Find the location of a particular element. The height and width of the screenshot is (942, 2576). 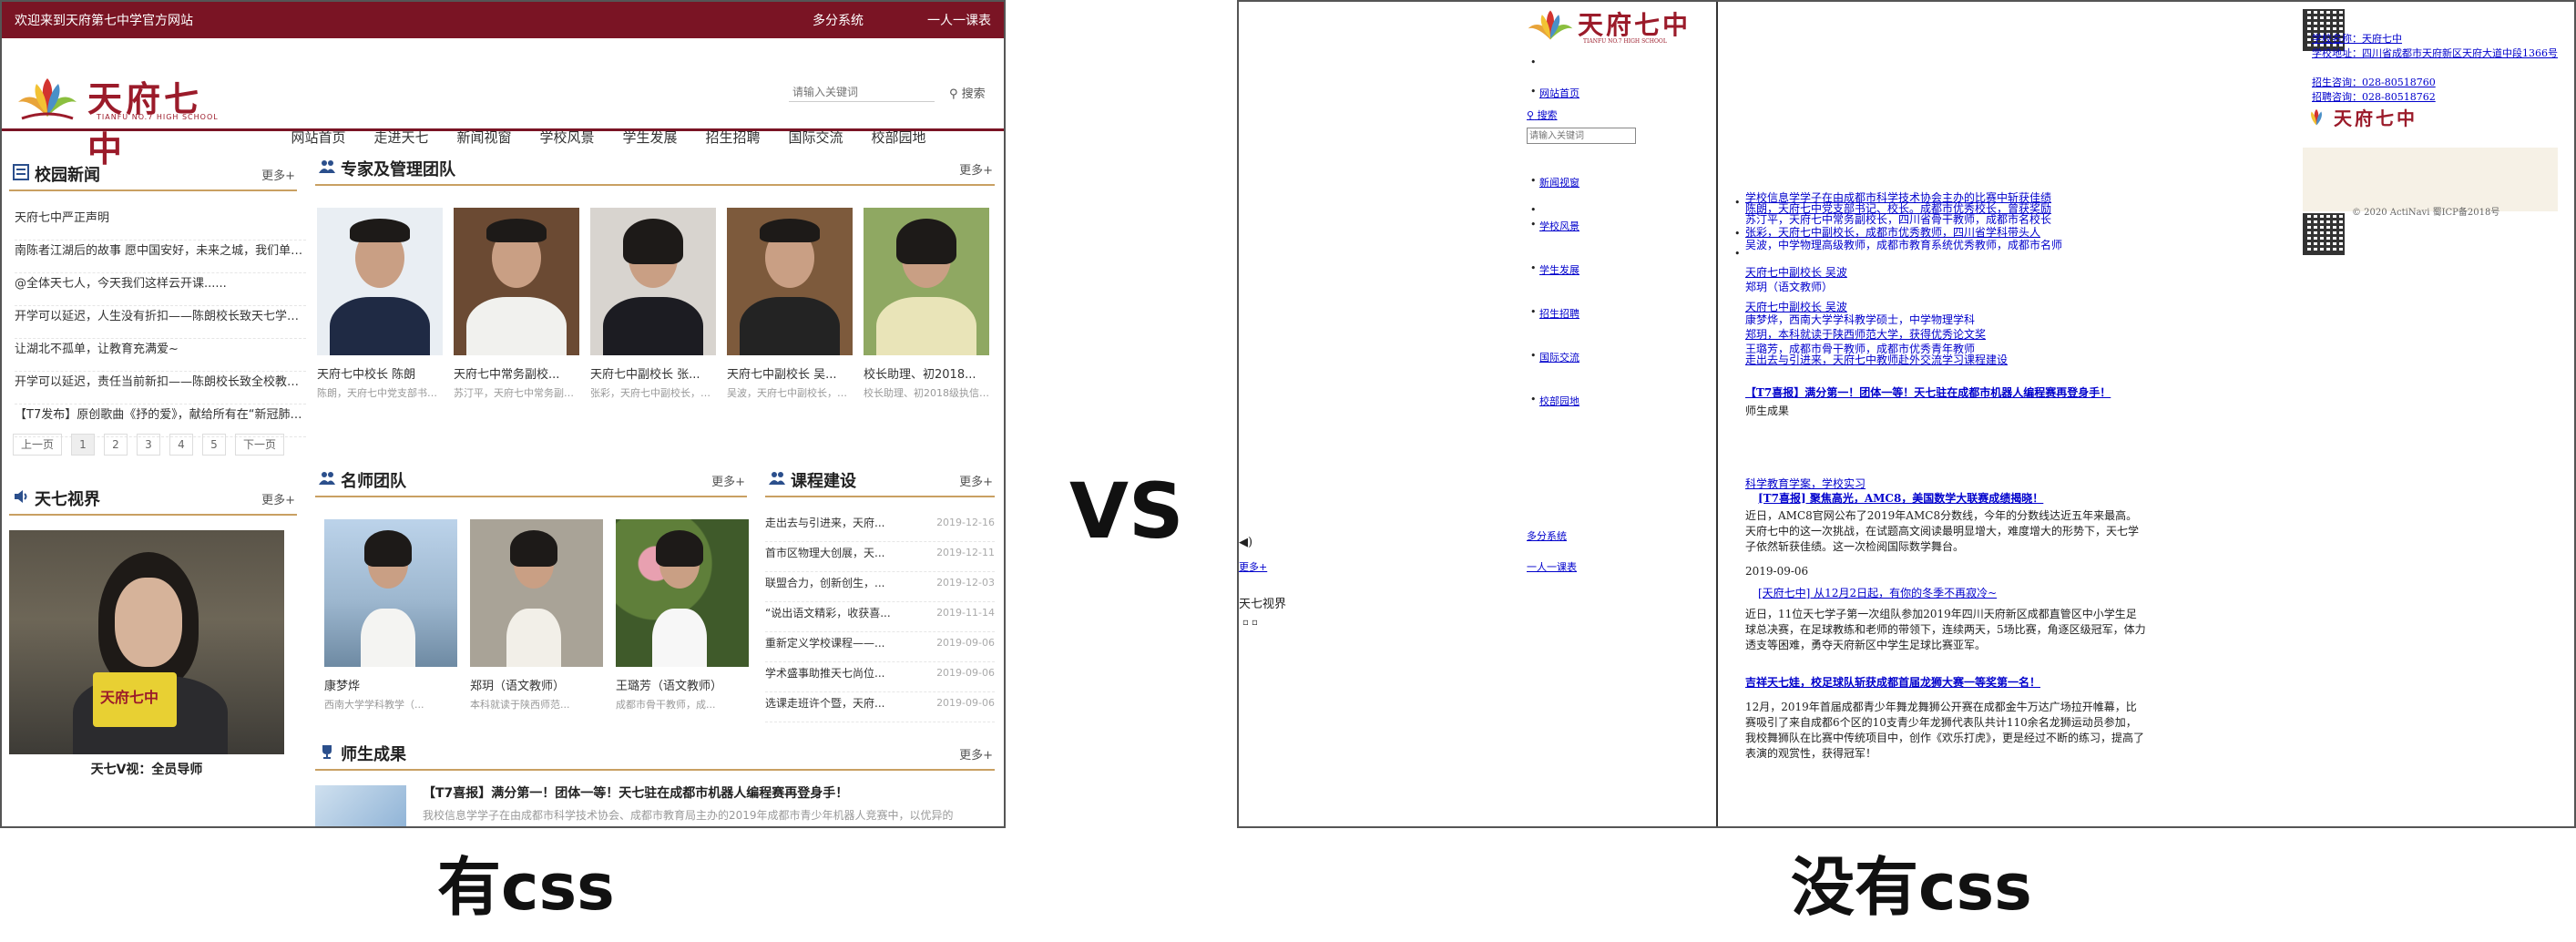

plain-school-logo: 天府七中 TIANFU NO.7 HIGH SCHOOL is located at coordinates (1613, 25).